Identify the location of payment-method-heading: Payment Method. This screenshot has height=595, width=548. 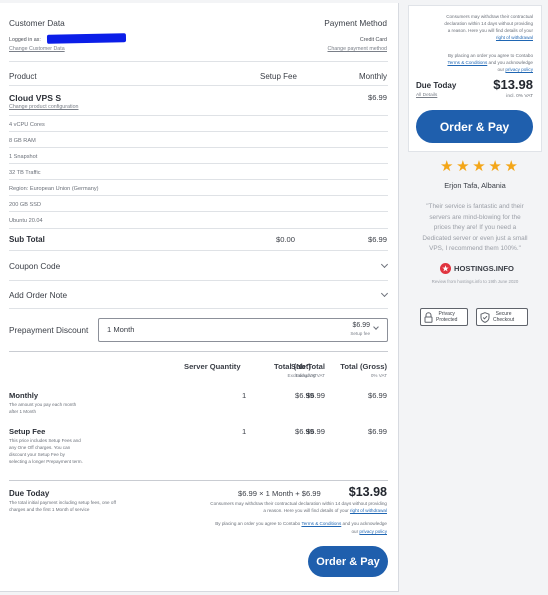
(355, 23).